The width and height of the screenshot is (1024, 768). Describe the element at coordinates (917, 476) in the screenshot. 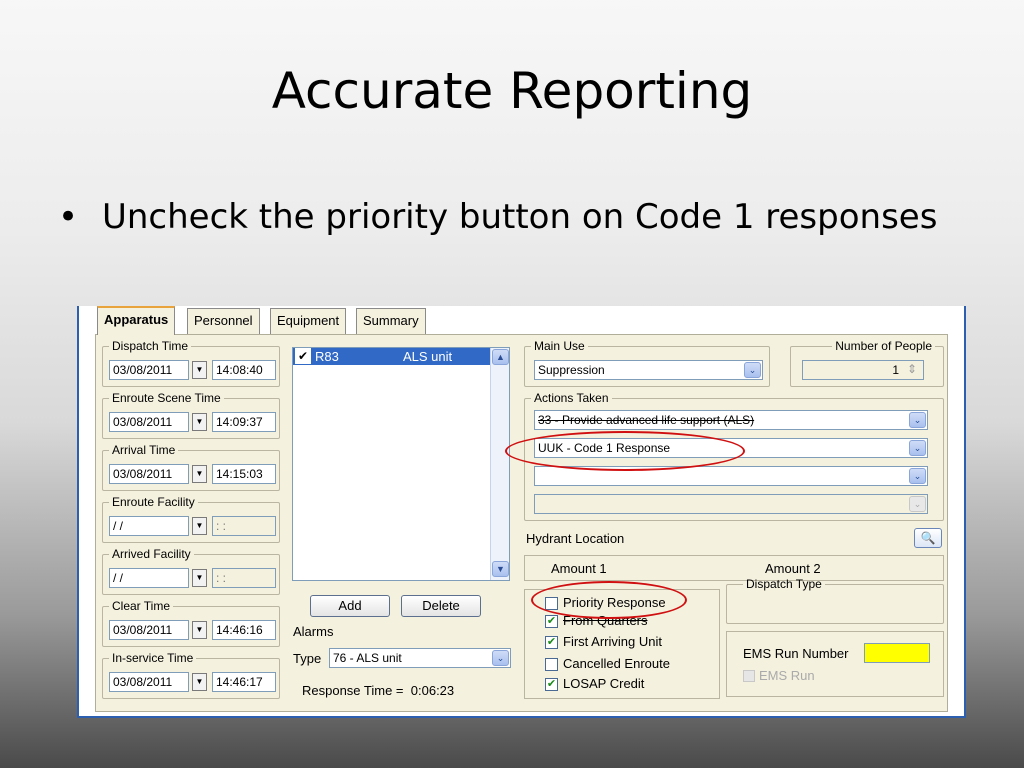

I see `action-3-dropdown-icon: ⌄` at that location.